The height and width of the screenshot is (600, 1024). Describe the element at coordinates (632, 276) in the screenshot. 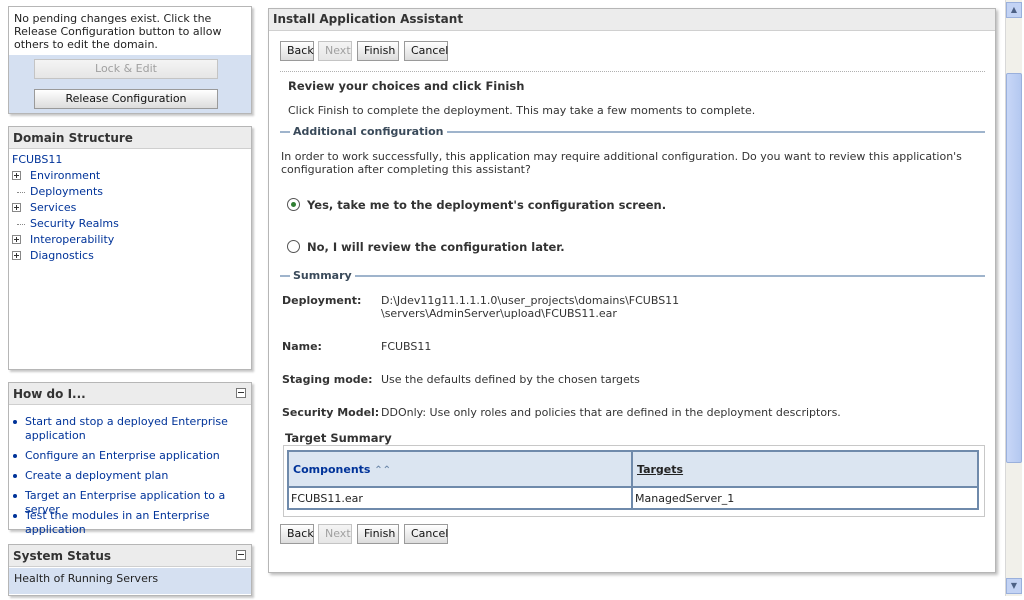

I see `section-line` at that location.